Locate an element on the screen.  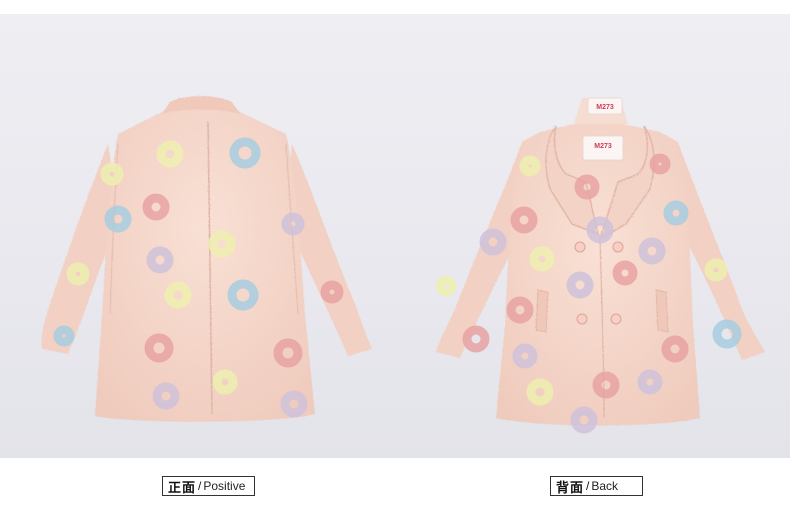
caption-front-cn: 正面 is located at coordinates (182, 488).